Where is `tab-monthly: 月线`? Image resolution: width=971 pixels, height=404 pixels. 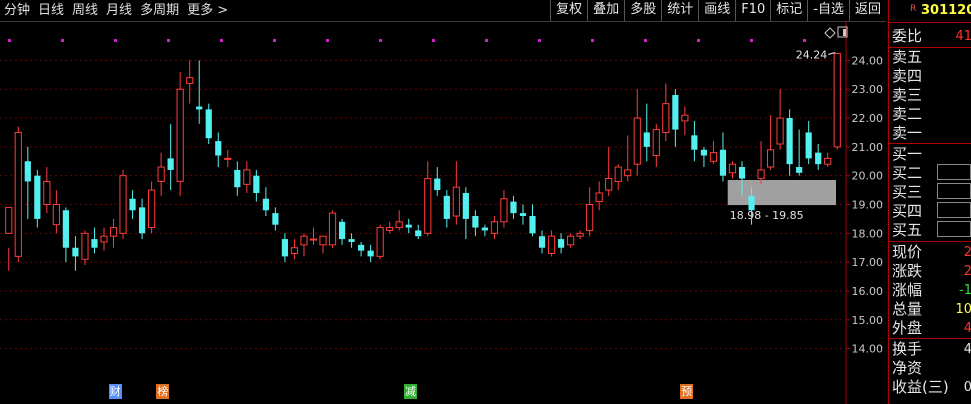 tab-monthly: 月线 is located at coordinates (119, 10).